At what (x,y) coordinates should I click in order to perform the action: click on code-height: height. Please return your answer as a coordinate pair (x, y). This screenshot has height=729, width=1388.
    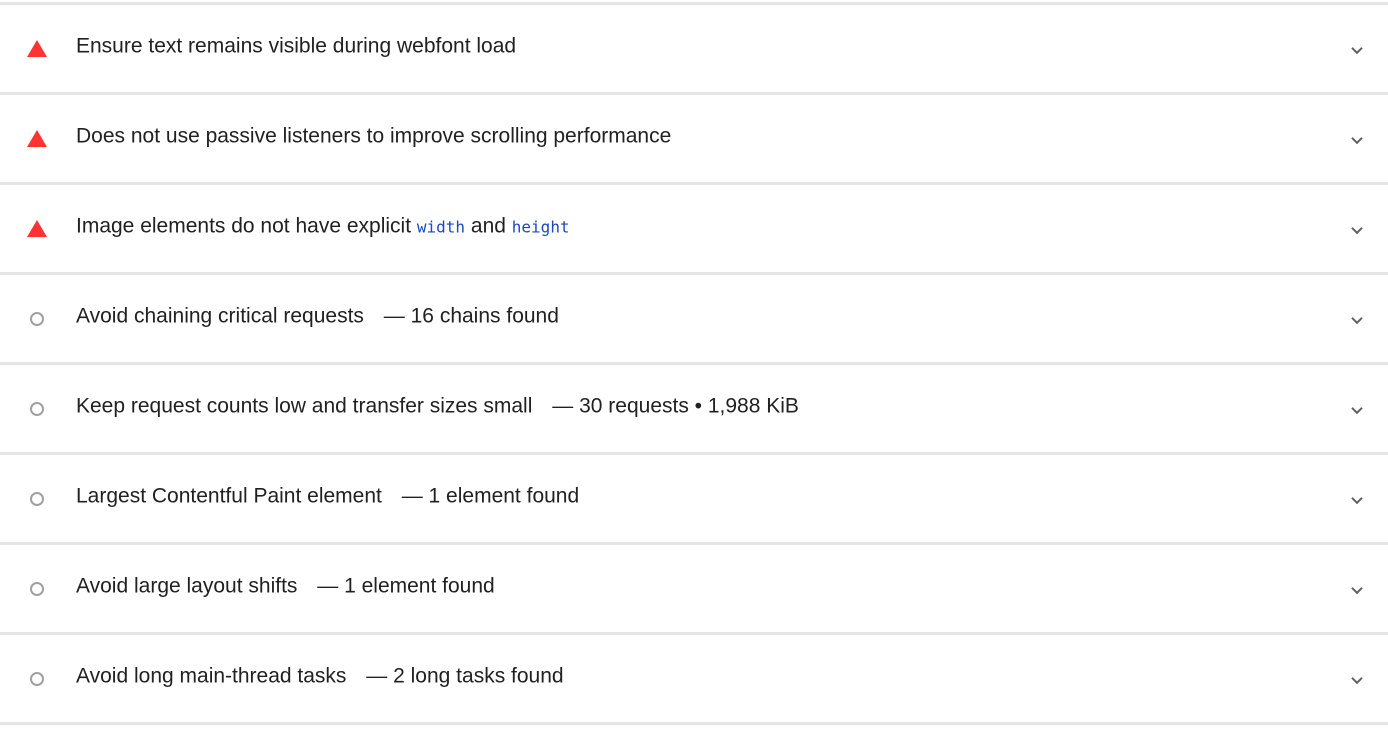
    Looking at the image, I should click on (540, 227).